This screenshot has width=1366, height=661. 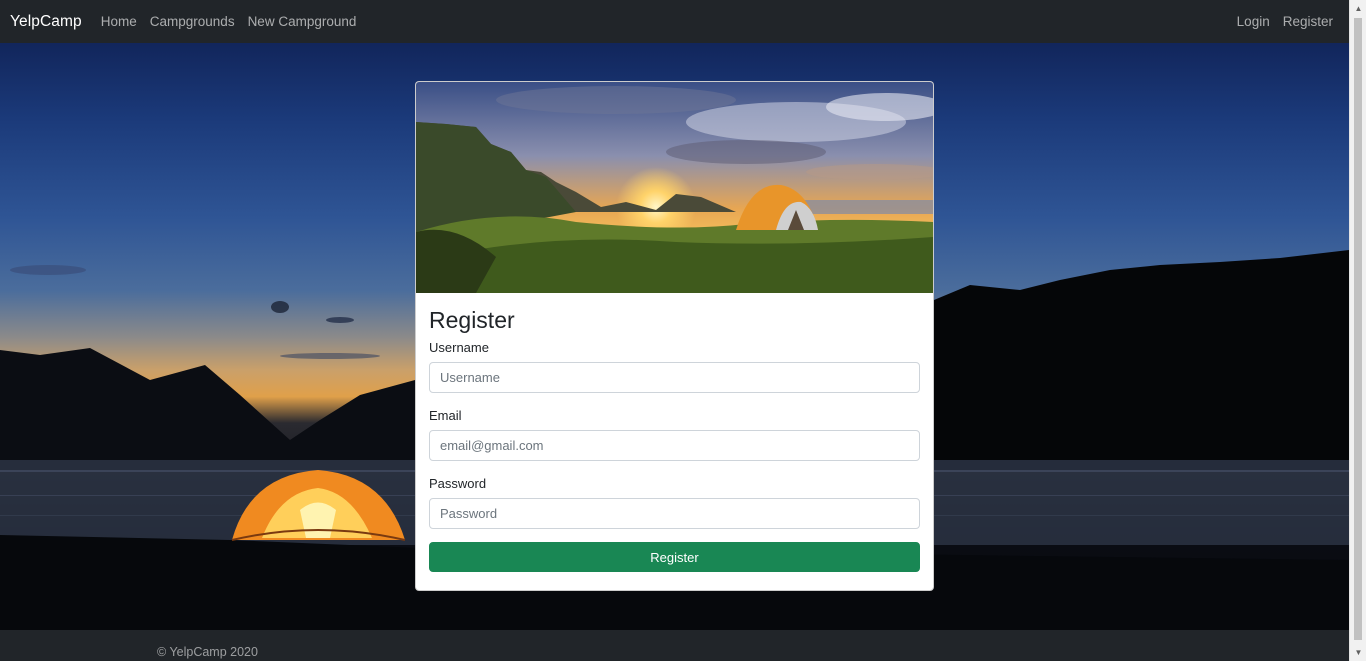 I want to click on password-label: Password, so click(x=458, y=483).